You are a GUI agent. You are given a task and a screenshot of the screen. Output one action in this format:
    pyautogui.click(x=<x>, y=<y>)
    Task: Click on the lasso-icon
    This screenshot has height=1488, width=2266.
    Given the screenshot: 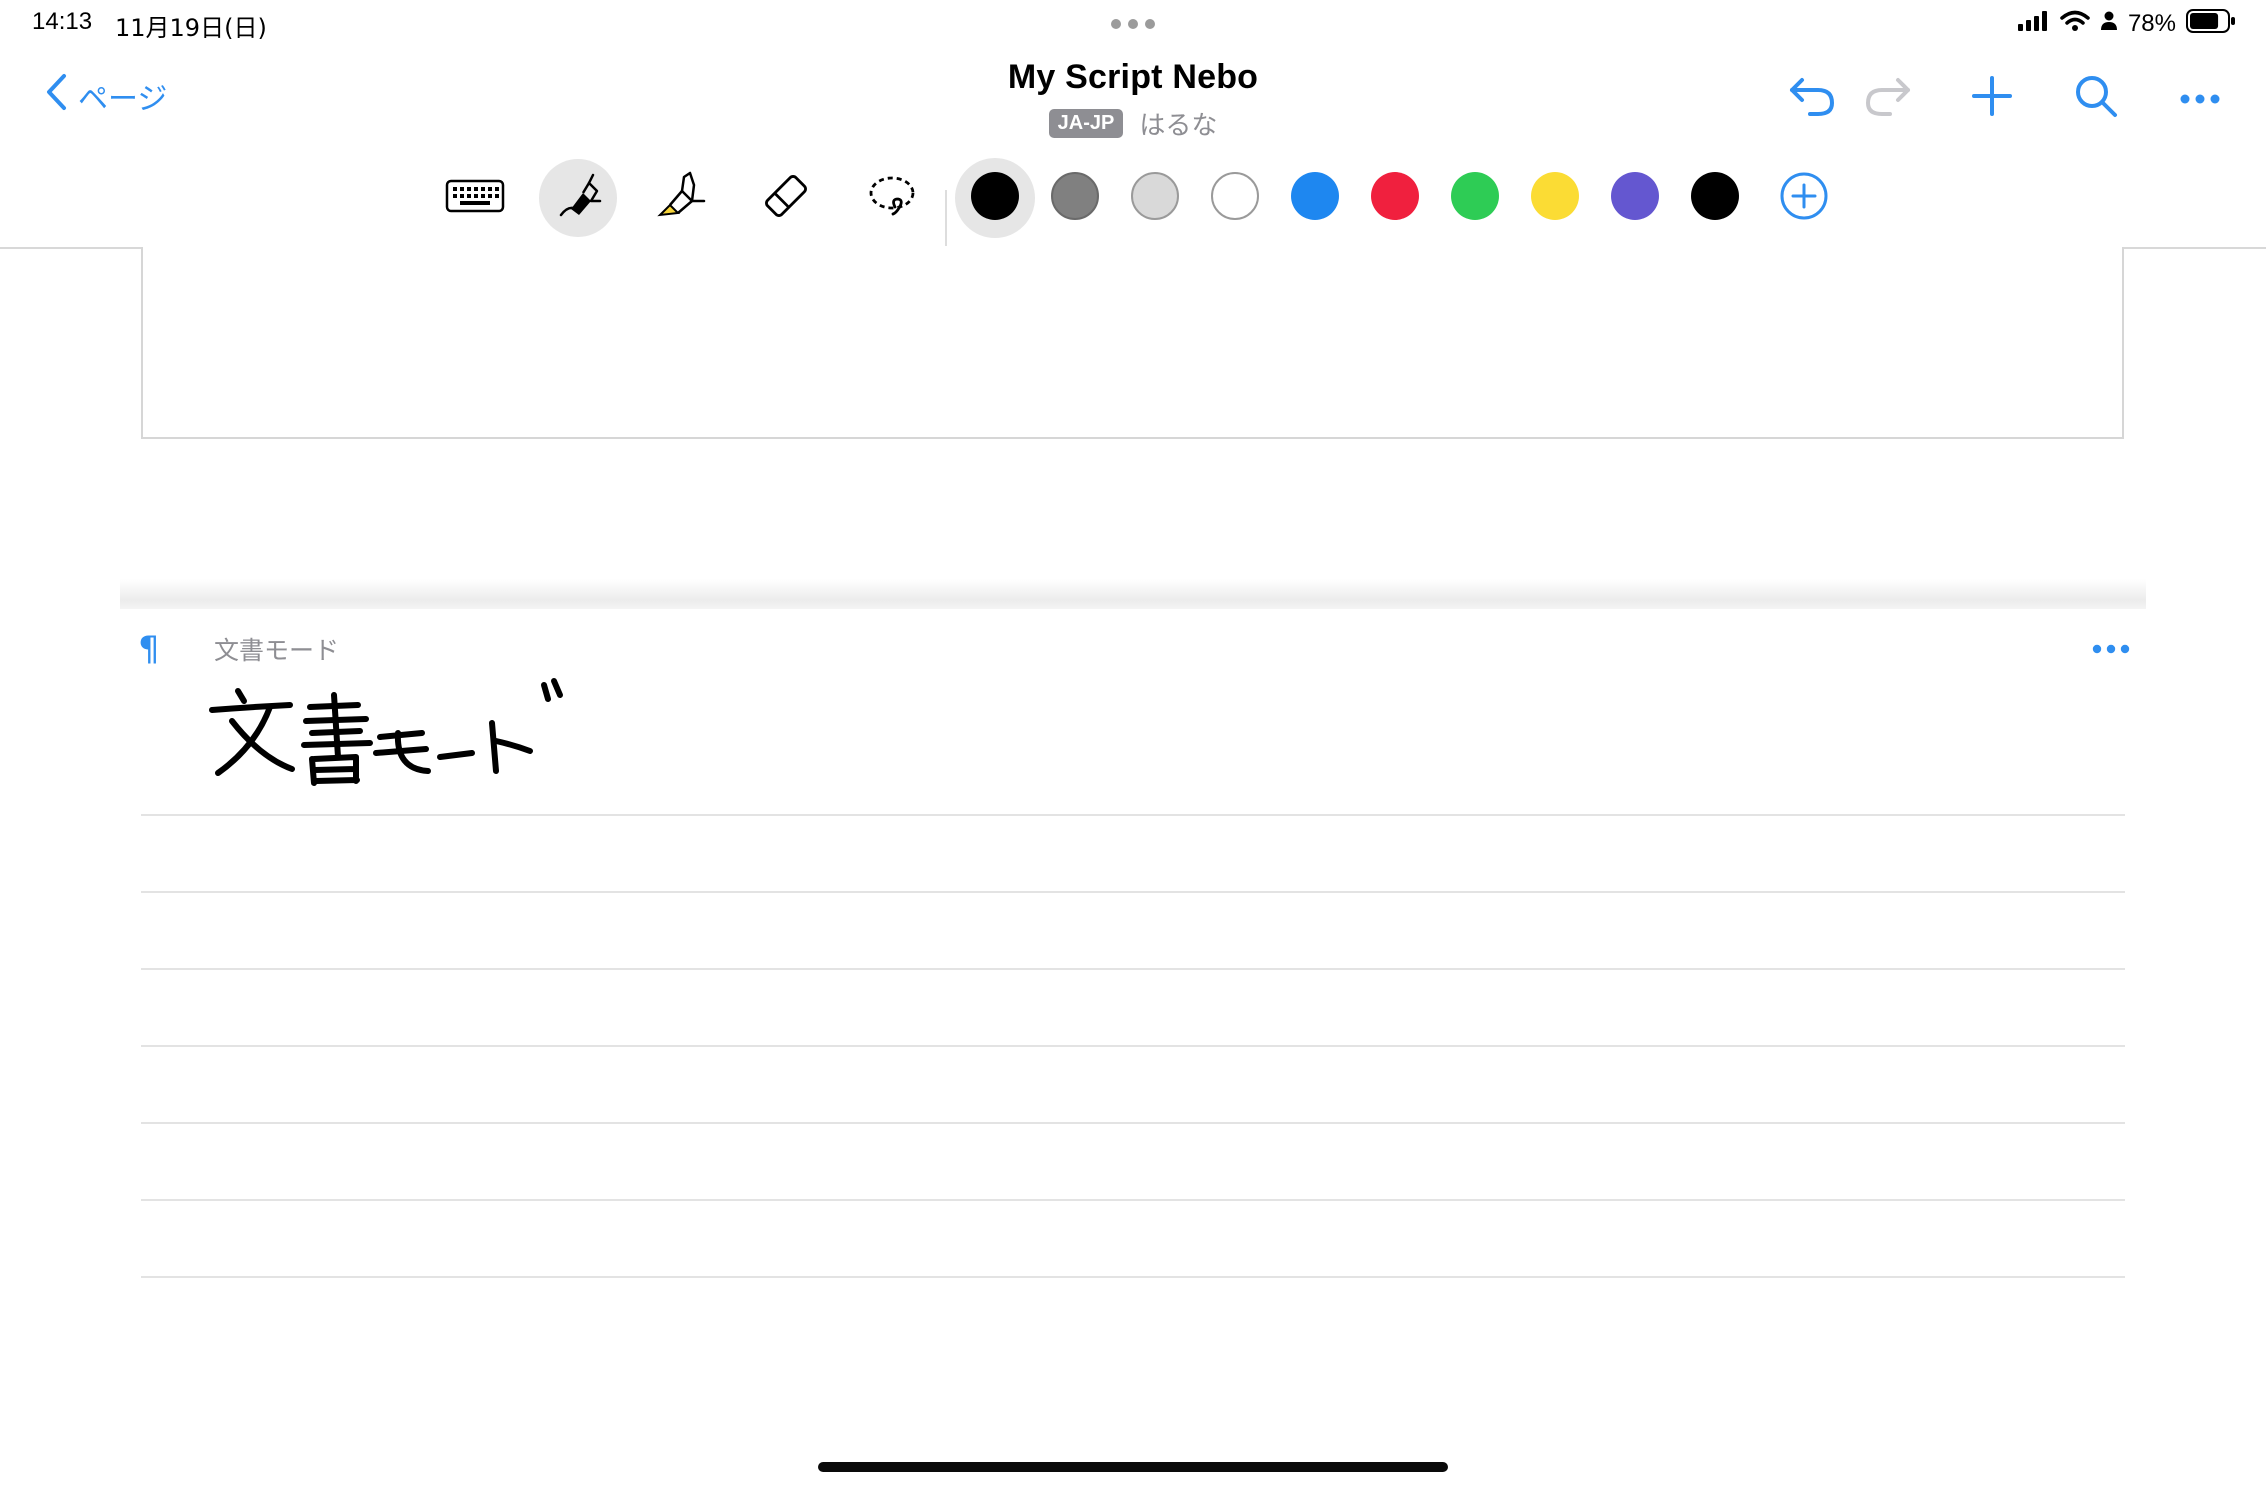 What is the action you would take?
    pyautogui.click(x=892, y=198)
    